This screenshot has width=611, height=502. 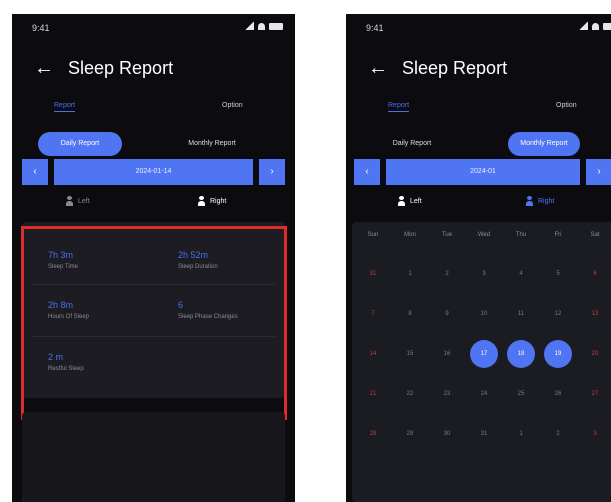 I want to click on calendar-day: 9, so click(x=447, y=314).